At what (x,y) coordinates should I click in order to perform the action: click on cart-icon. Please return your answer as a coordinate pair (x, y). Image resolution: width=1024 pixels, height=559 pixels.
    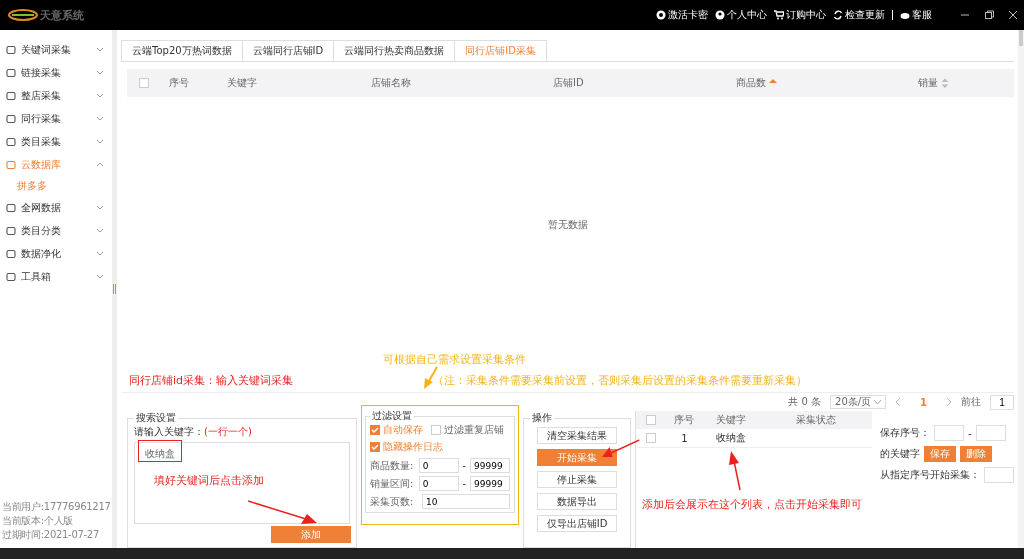
    Looking at the image, I should click on (779, 15).